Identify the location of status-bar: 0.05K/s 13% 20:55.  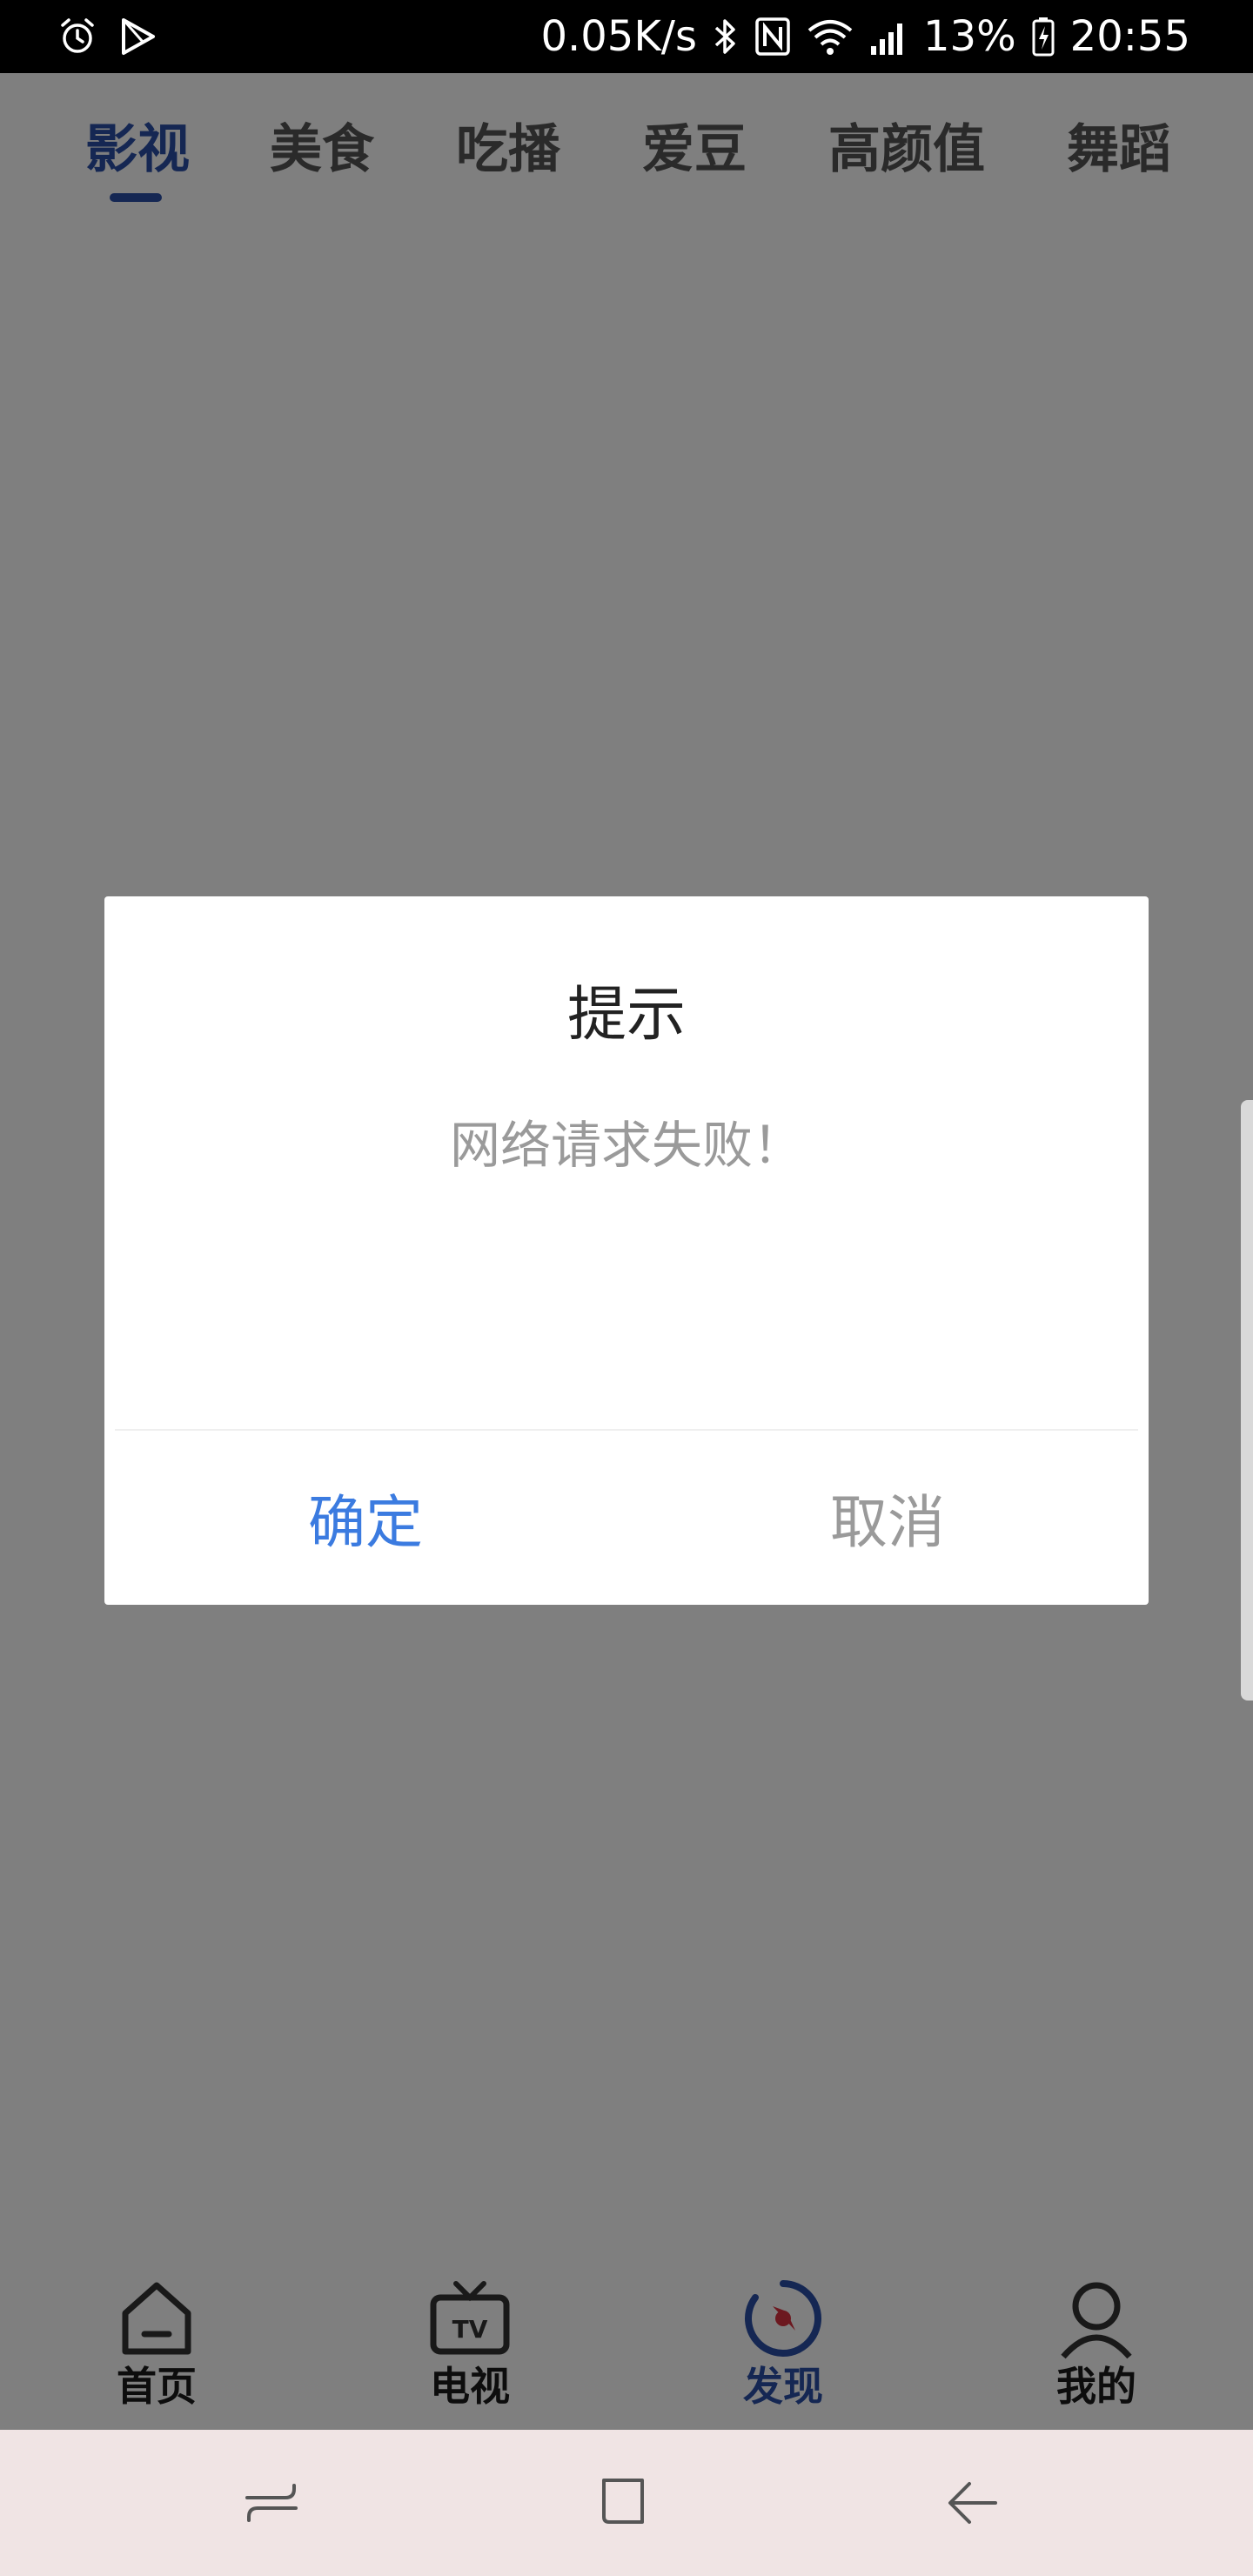
(626, 37).